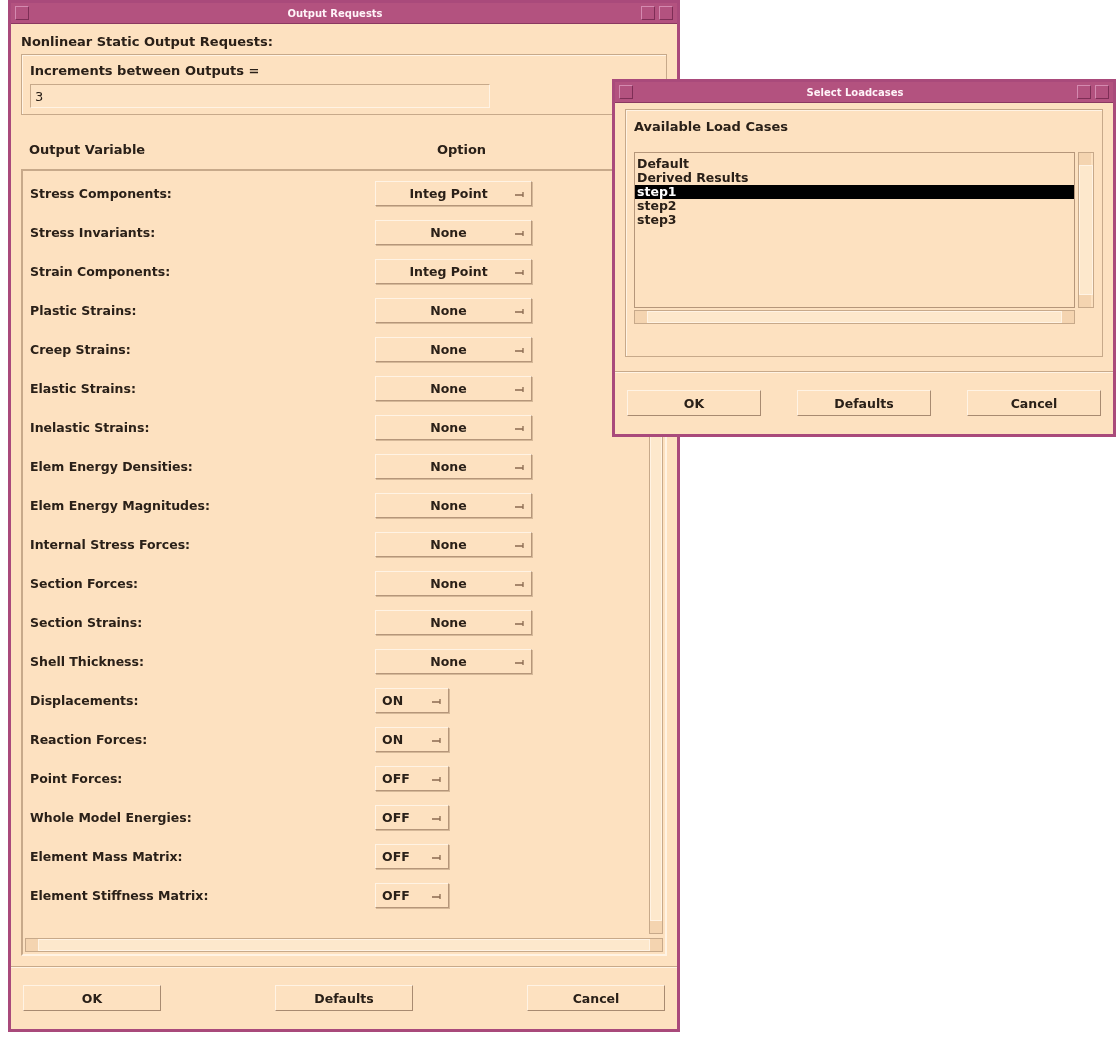 This screenshot has height=1041, width=1116. I want to click on vertical-scrollbar, so click(1086, 230).